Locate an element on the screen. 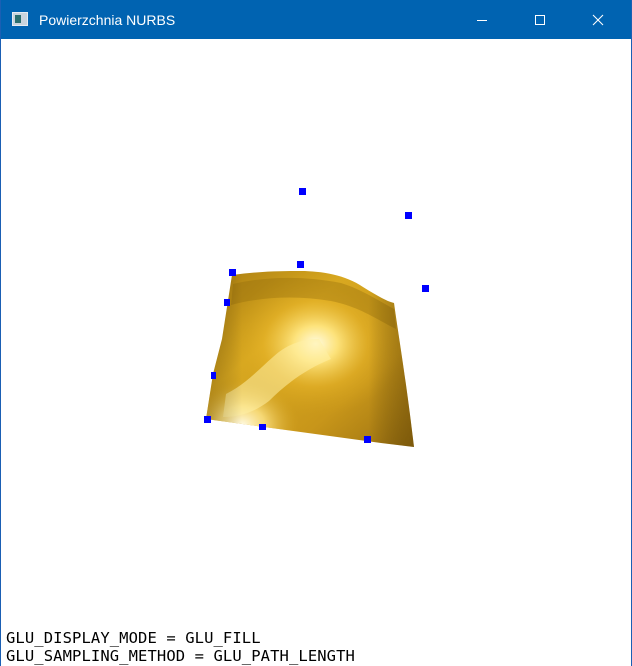 The width and height of the screenshot is (632, 666). maximize-button is located at coordinates (540, 19).